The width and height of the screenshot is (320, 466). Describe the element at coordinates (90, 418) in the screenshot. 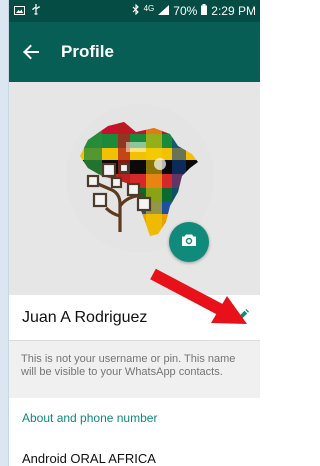

I see `about-header: About and phone number` at that location.